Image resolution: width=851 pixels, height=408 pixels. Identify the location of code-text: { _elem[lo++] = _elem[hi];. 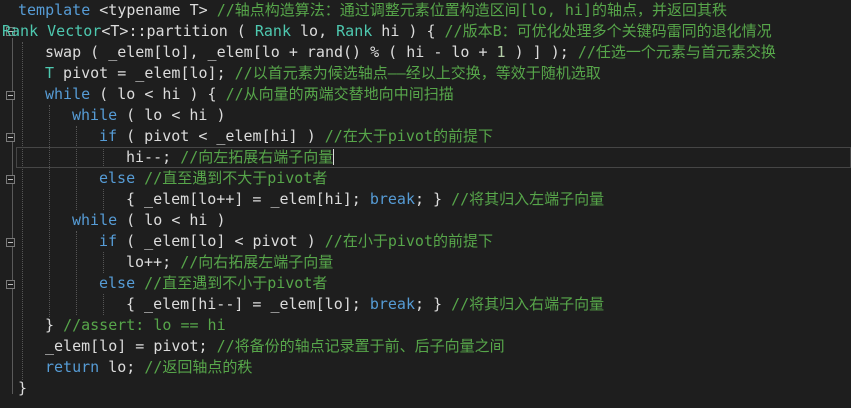
(248, 199).